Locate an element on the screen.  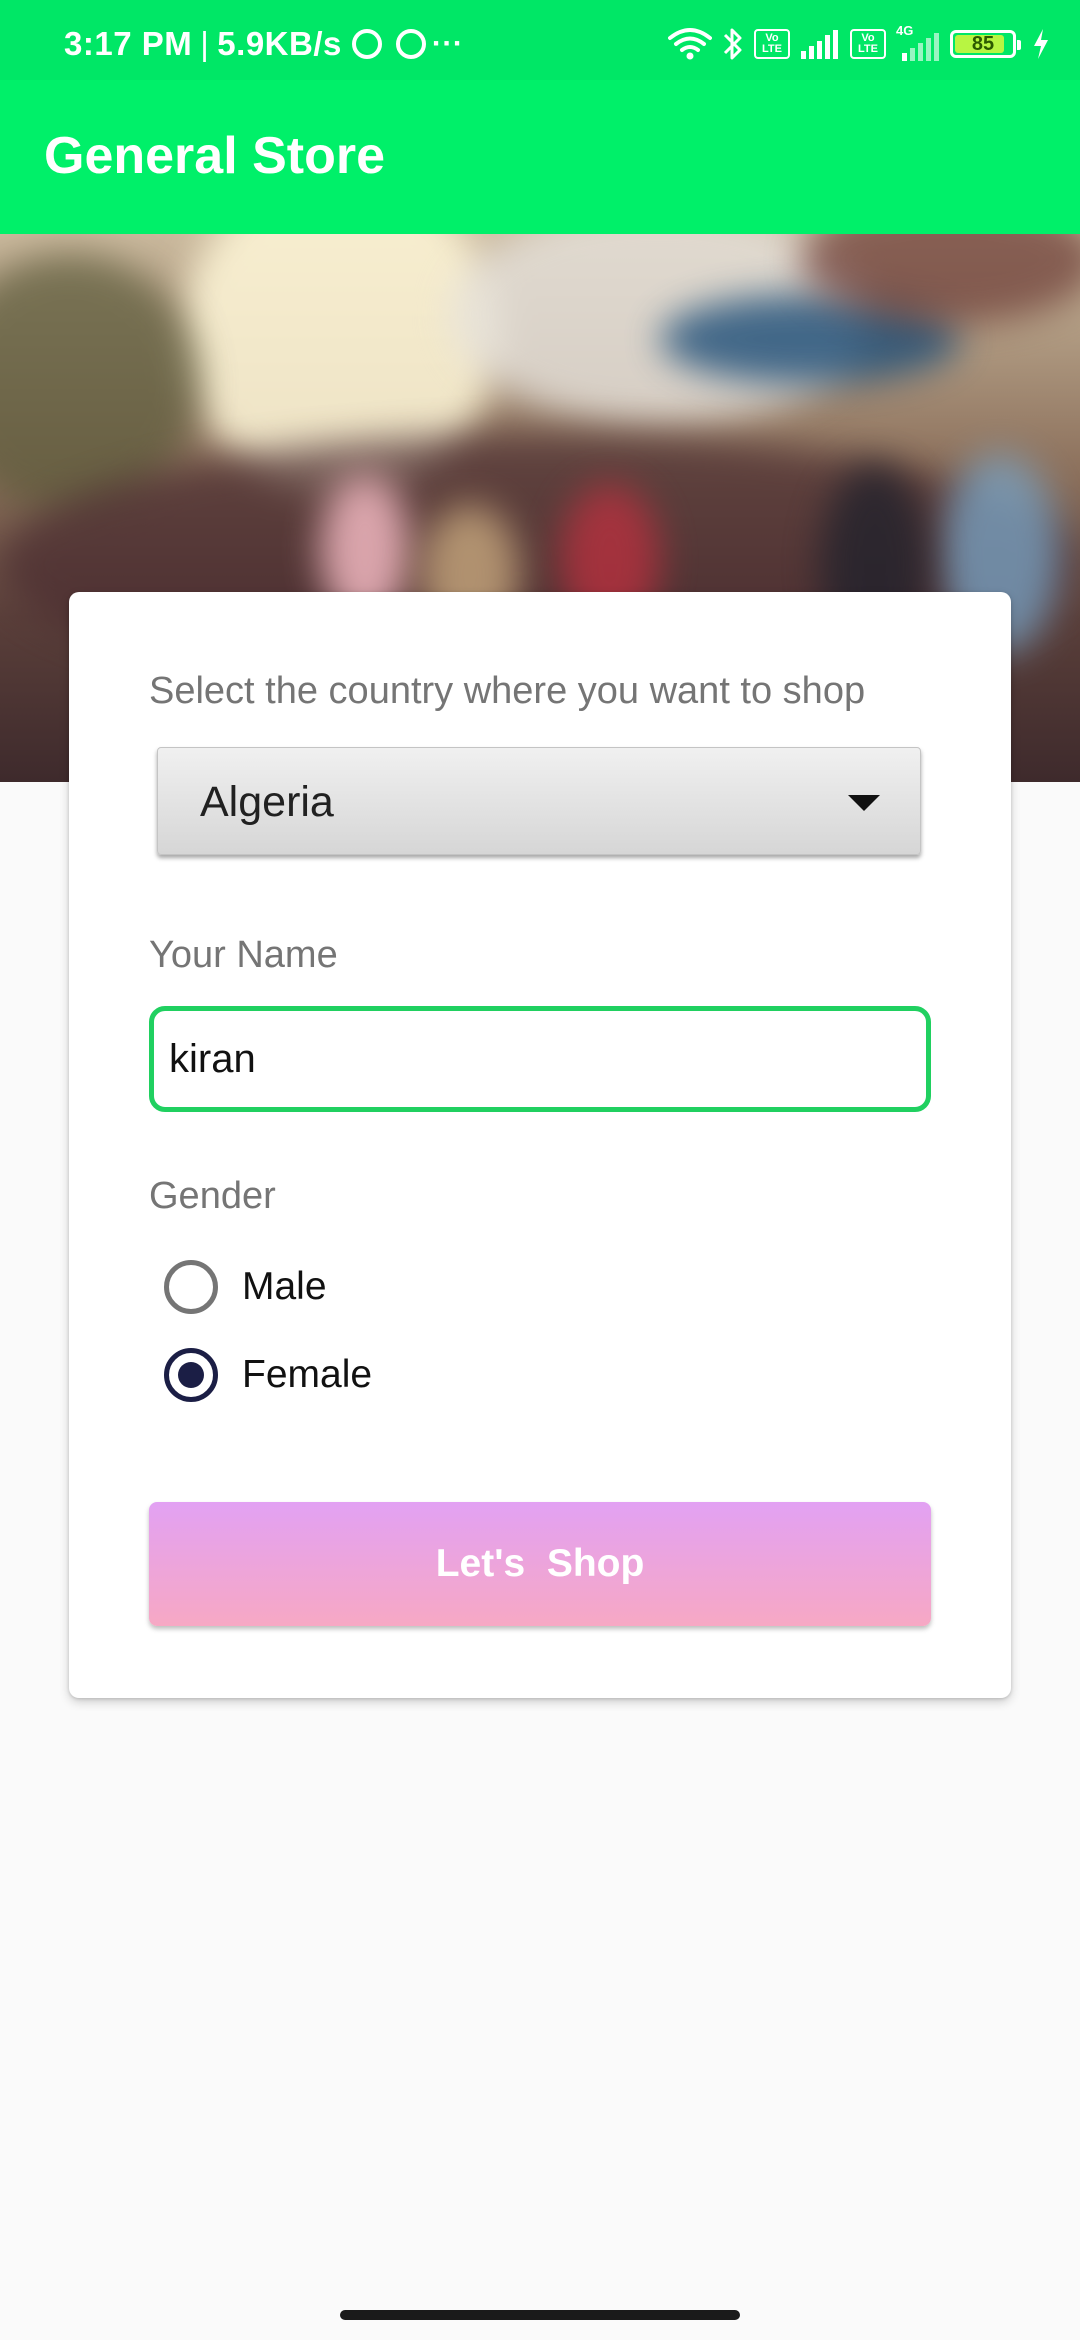
lets-shop-button: Let's Shop is located at coordinates (540, 1564).